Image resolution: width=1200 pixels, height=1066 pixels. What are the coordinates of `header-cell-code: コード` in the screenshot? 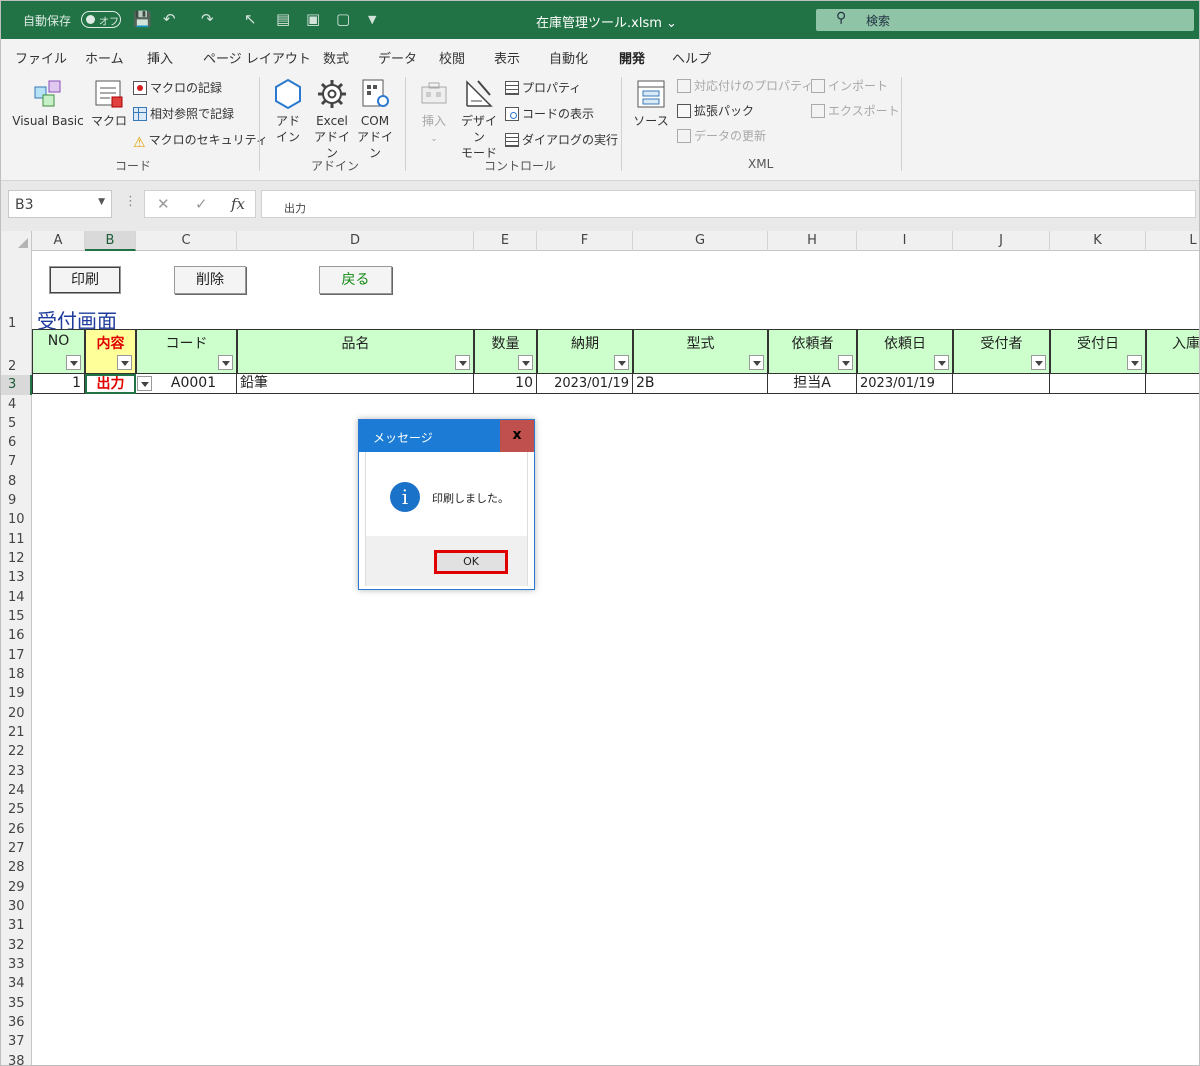 It's located at (186, 351).